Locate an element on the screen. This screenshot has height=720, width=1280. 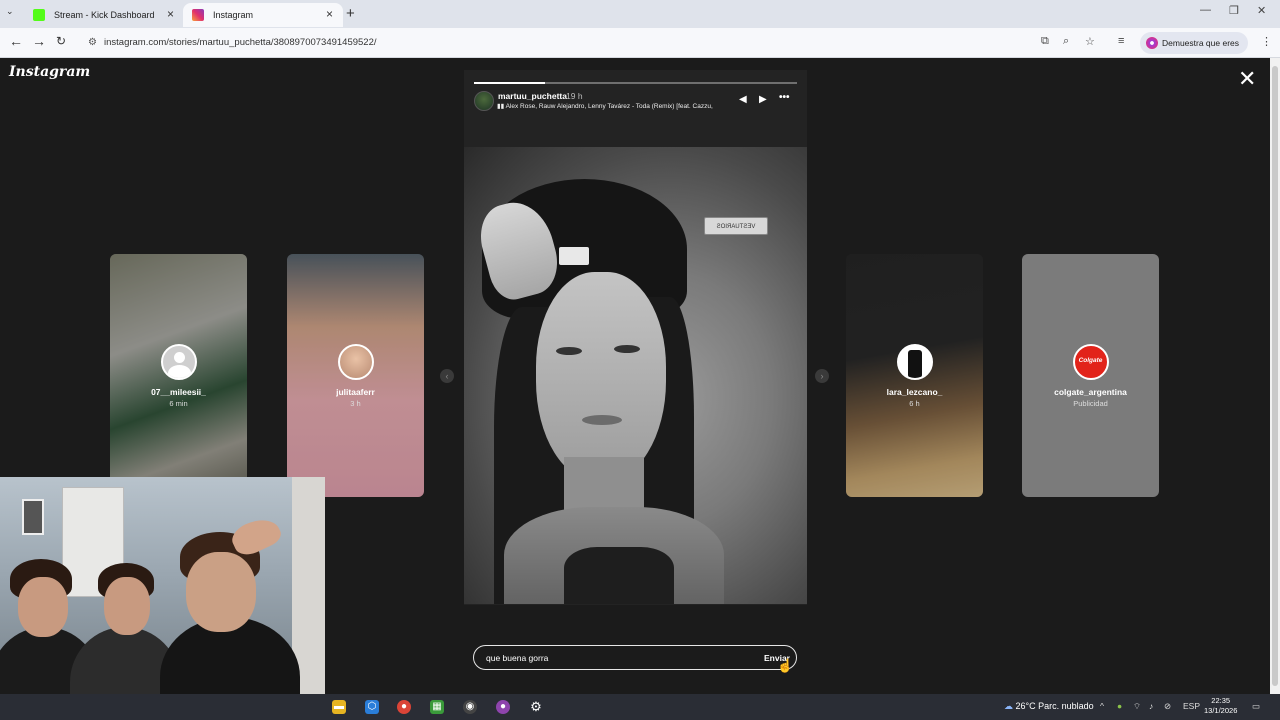
tab-search-chevron-icon: ⌄ is located at coordinates (10, 11).